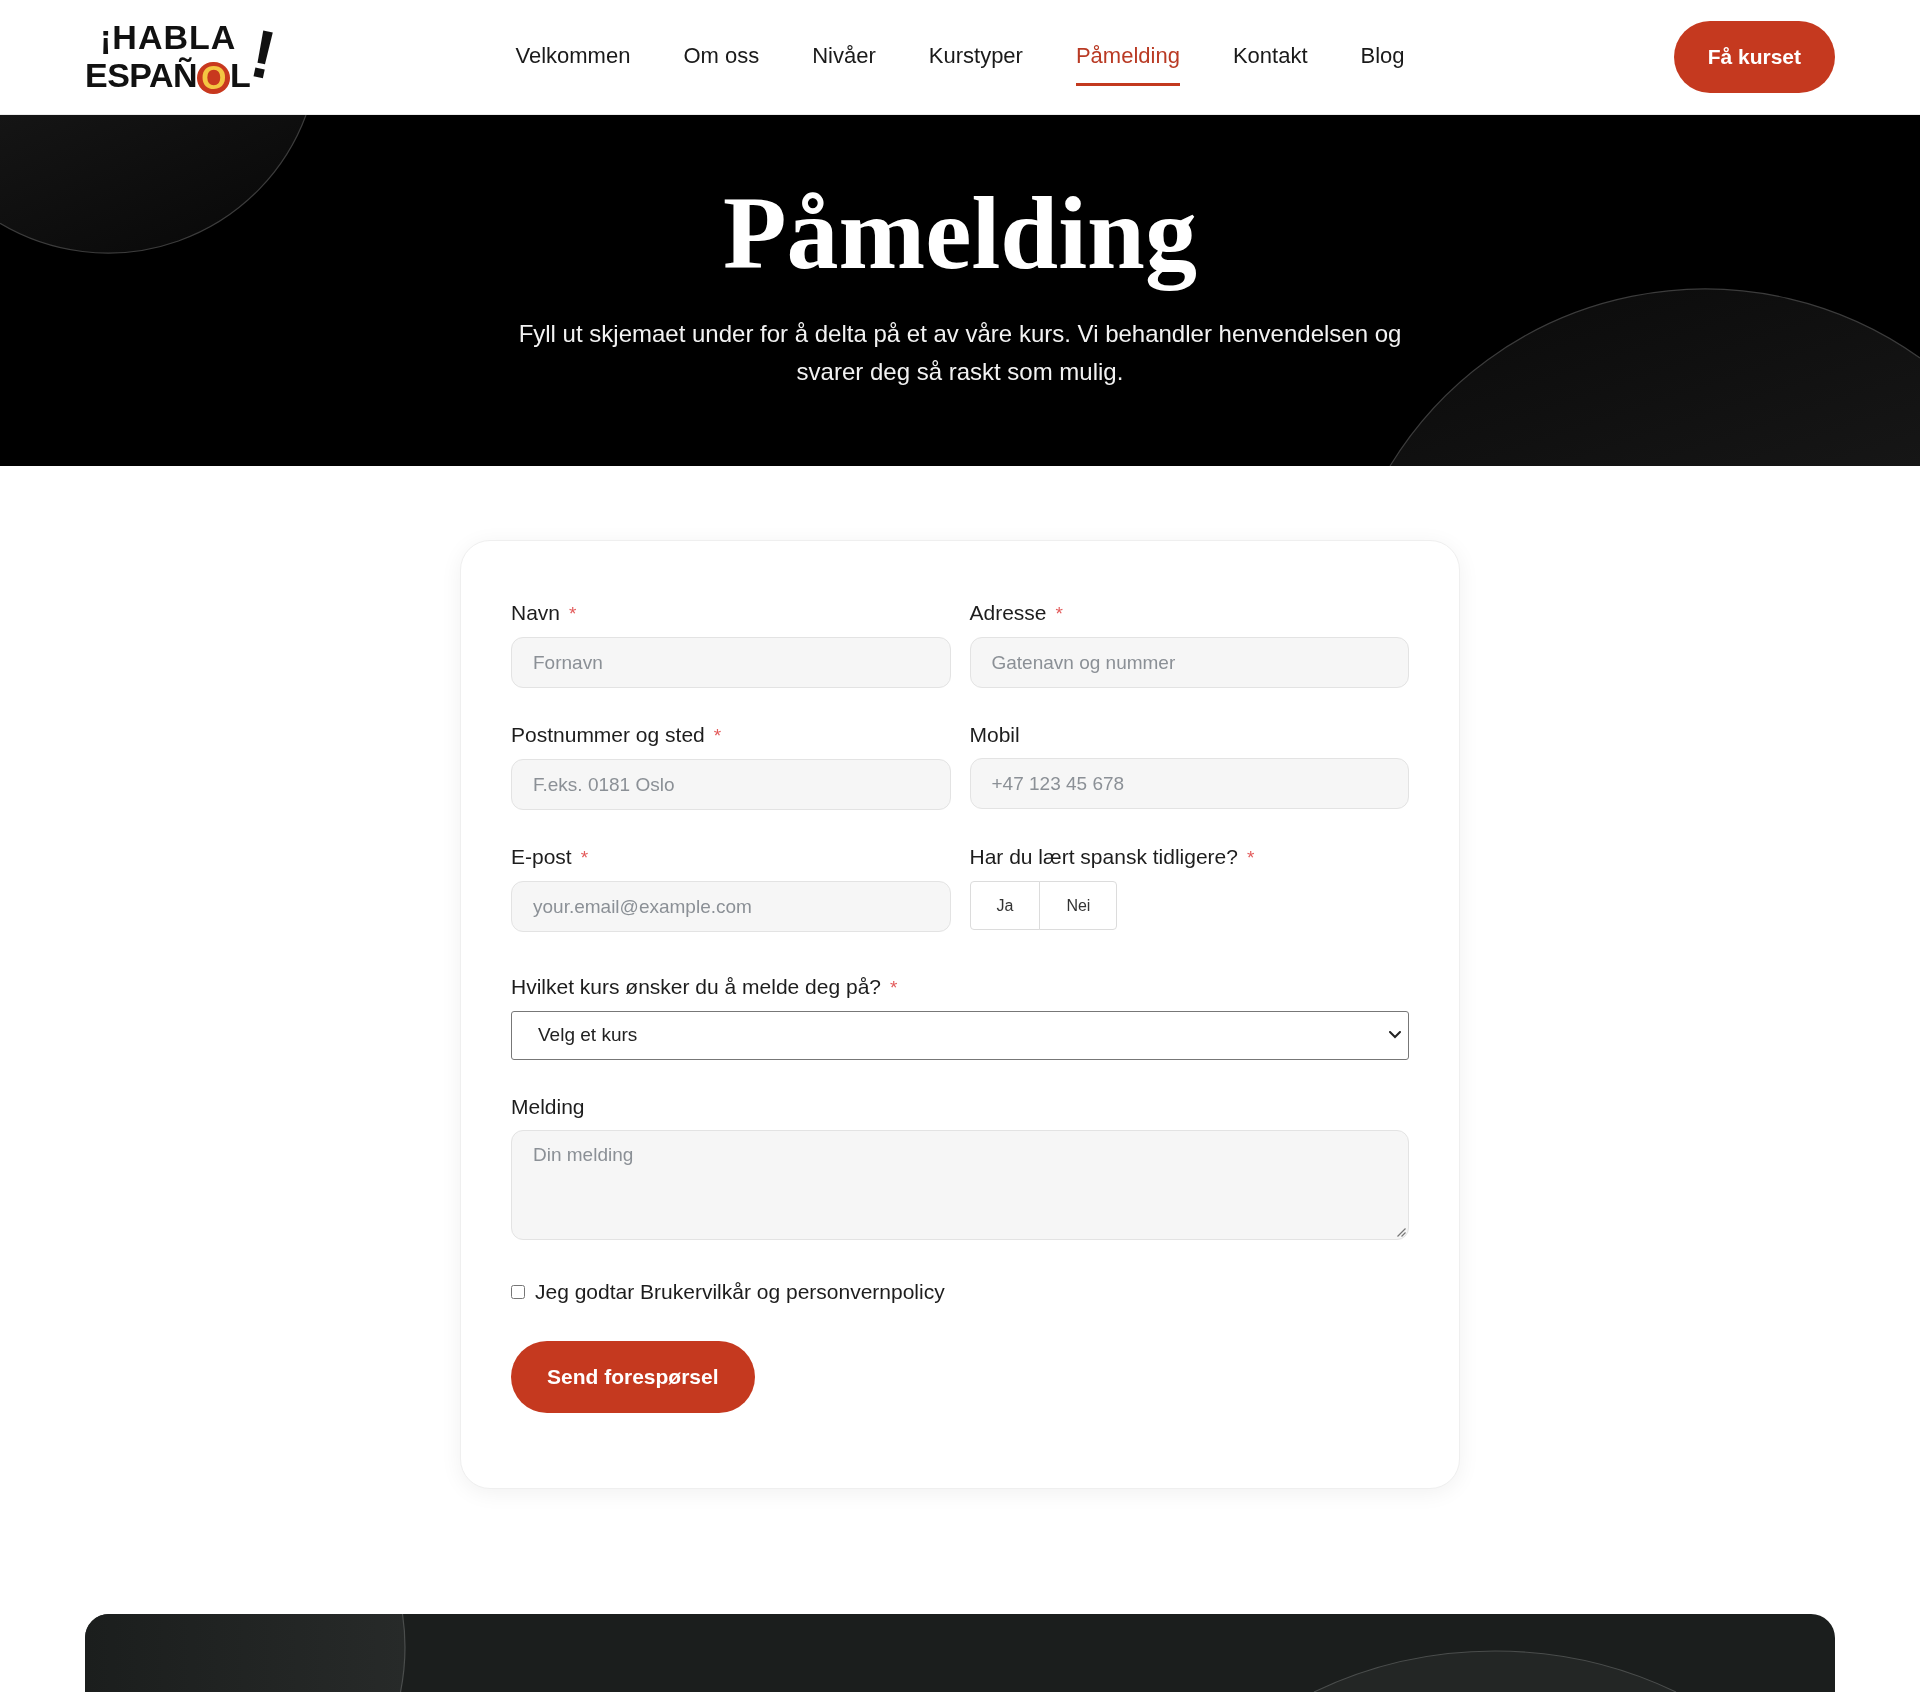  Describe the element at coordinates (518, 1292) in the screenshot. I see `consent-checkbox` at that location.